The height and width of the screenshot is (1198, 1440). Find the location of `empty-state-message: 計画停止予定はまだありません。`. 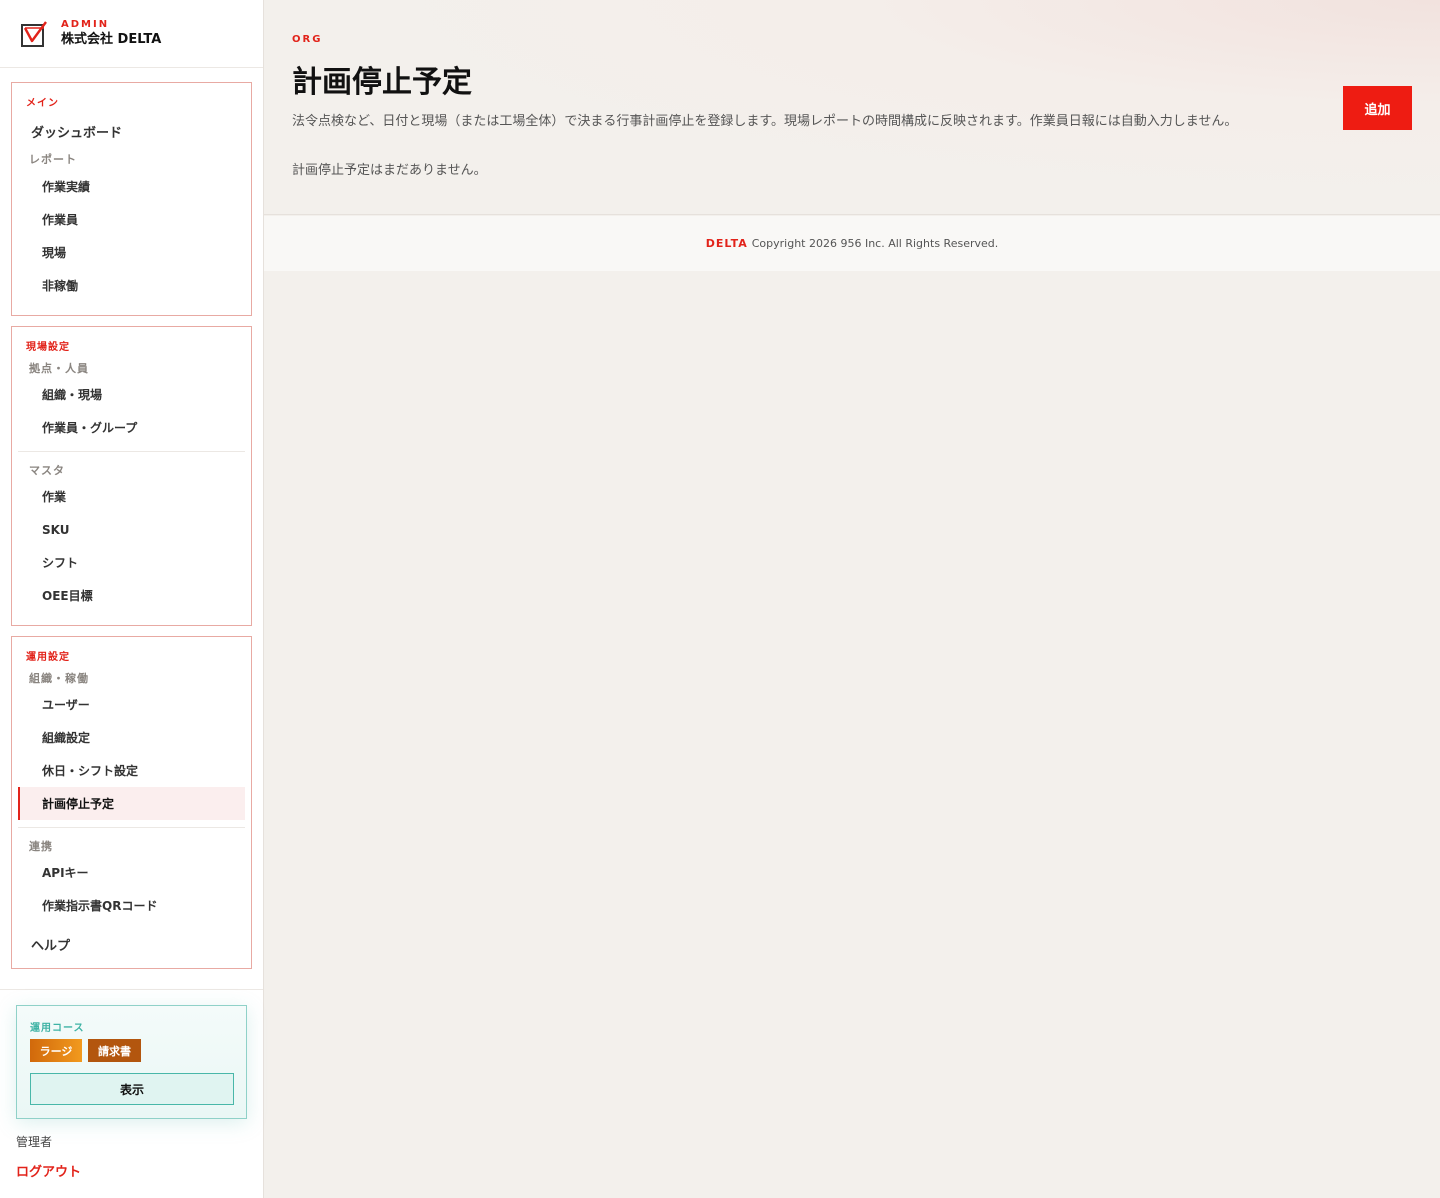

empty-state-message: 計画停止予定はまだありません。 is located at coordinates (389, 170).